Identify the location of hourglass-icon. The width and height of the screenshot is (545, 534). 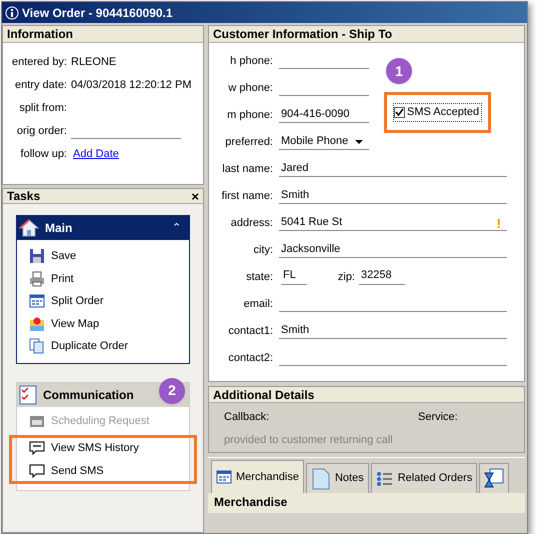
(494, 478).